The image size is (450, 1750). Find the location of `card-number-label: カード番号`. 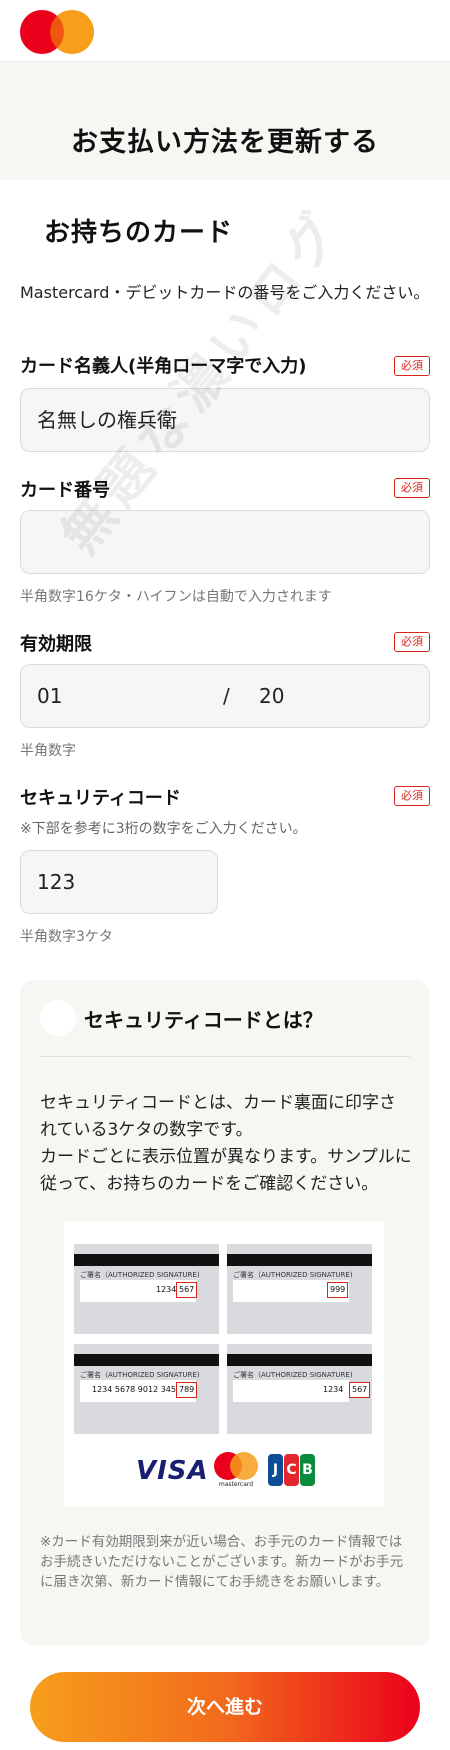

card-number-label: カード番号 is located at coordinates (65, 490).